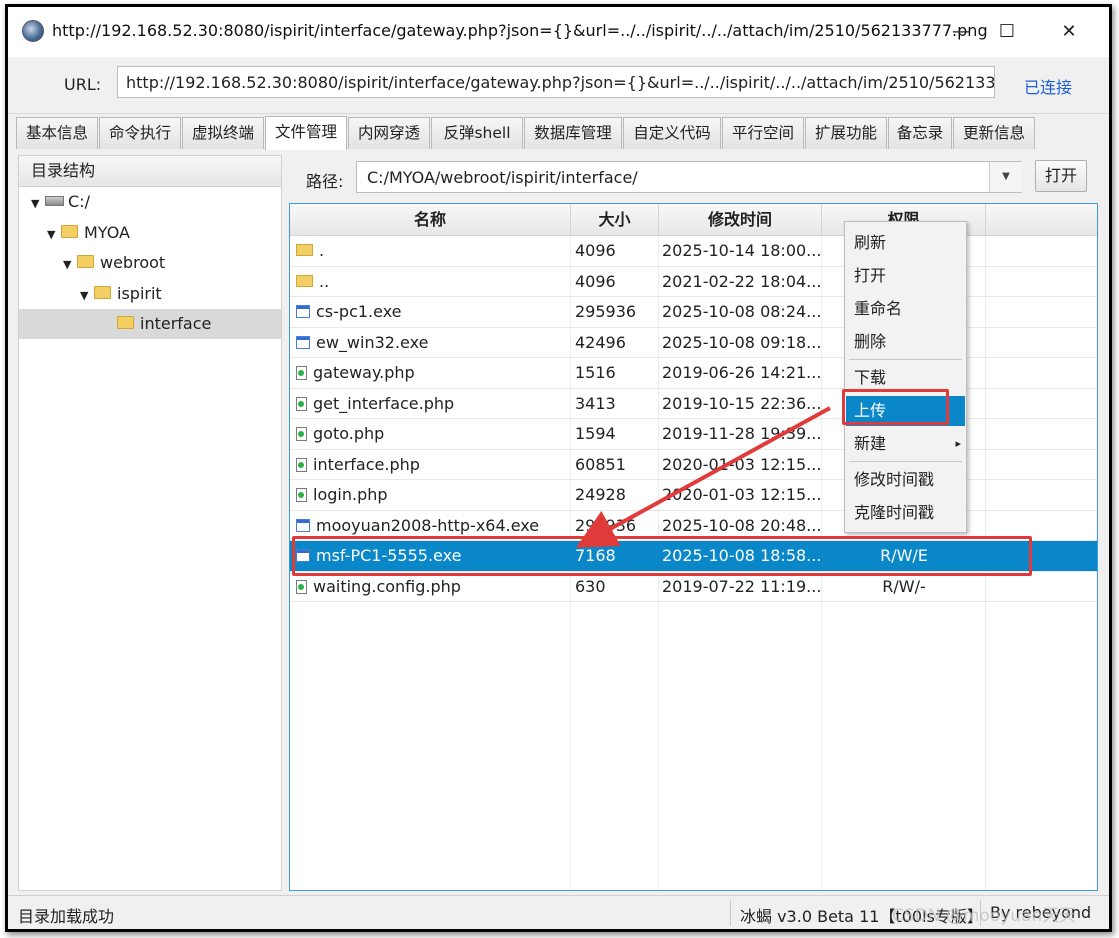  What do you see at coordinates (984, 916) in the screenshot?
I see `watermark: CSDN @mooyuan天天` at bounding box center [984, 916].